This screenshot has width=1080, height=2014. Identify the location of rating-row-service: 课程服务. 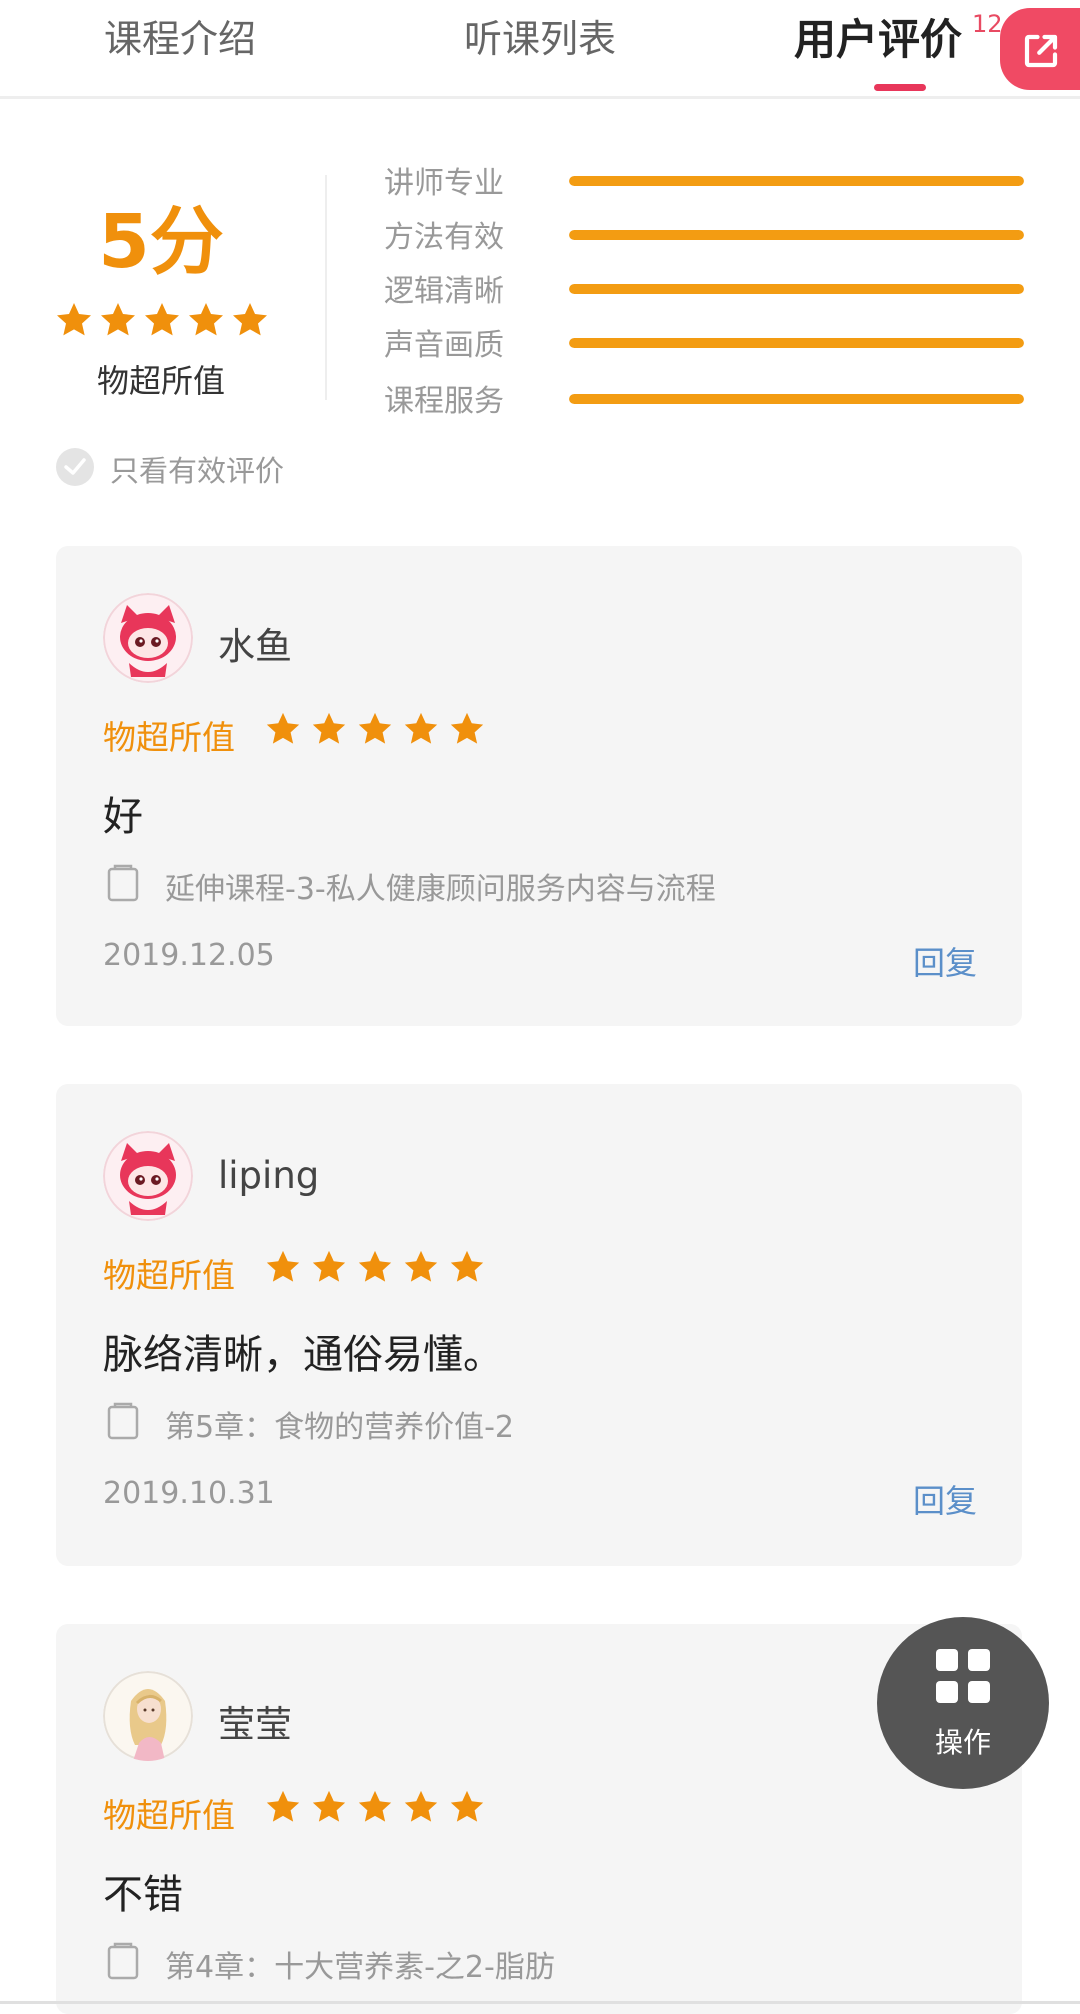
(704, 398).